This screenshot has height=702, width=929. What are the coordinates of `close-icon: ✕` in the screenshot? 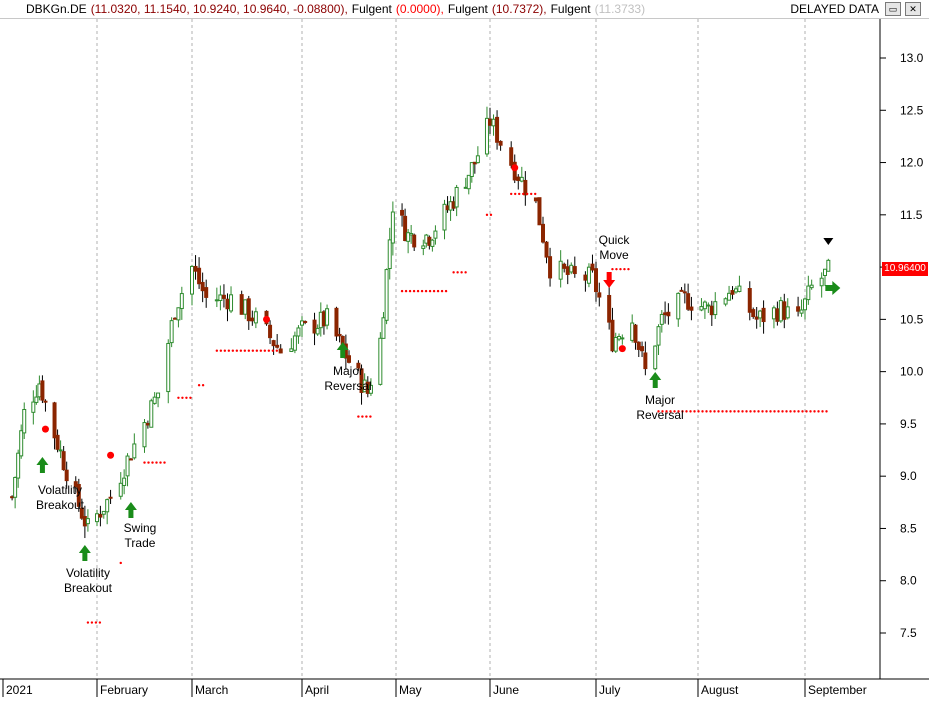 It's located at (913, 9).